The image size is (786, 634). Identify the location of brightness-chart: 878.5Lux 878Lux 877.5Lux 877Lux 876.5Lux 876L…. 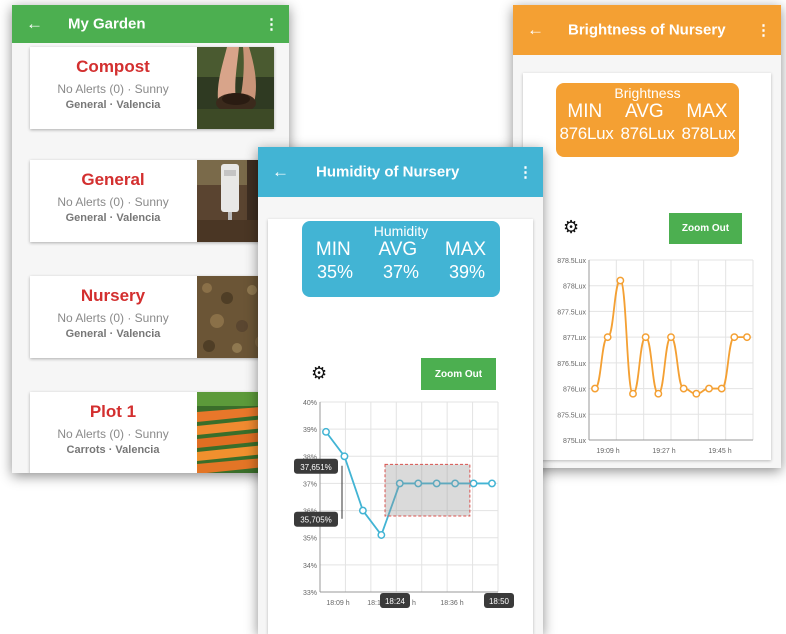
(655, 356).